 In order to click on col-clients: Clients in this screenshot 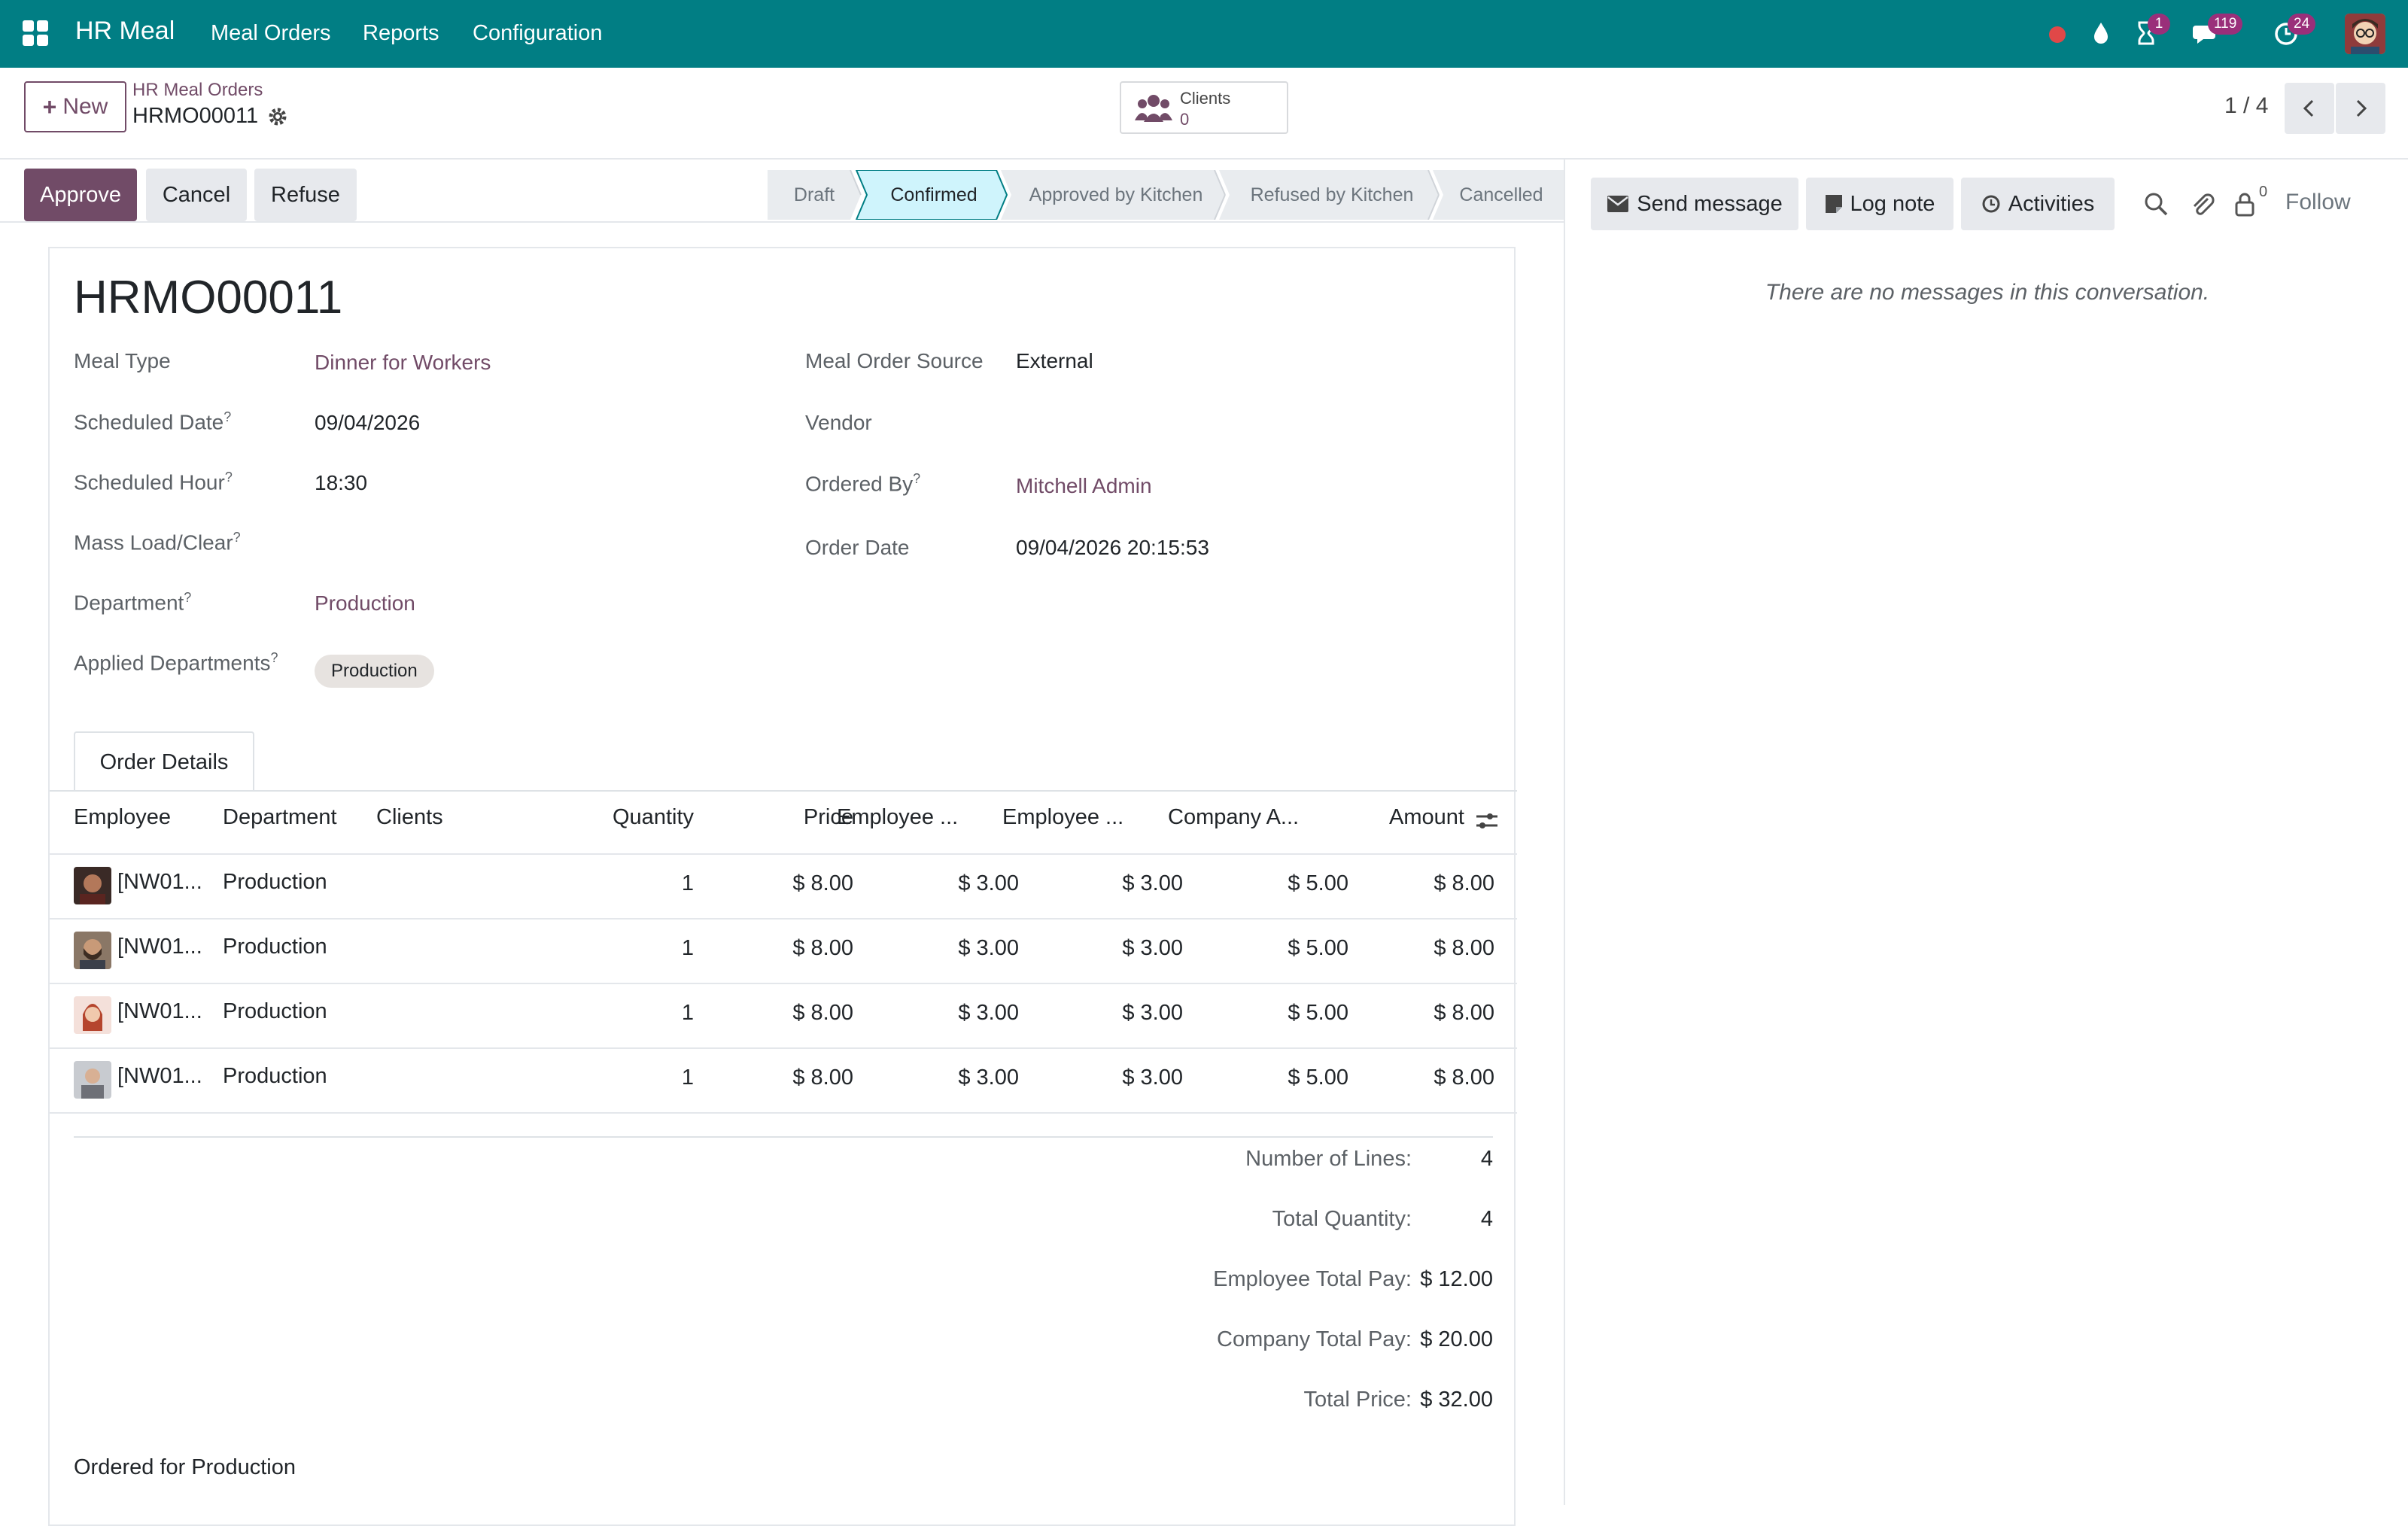, I will do `click(409, 817)`.